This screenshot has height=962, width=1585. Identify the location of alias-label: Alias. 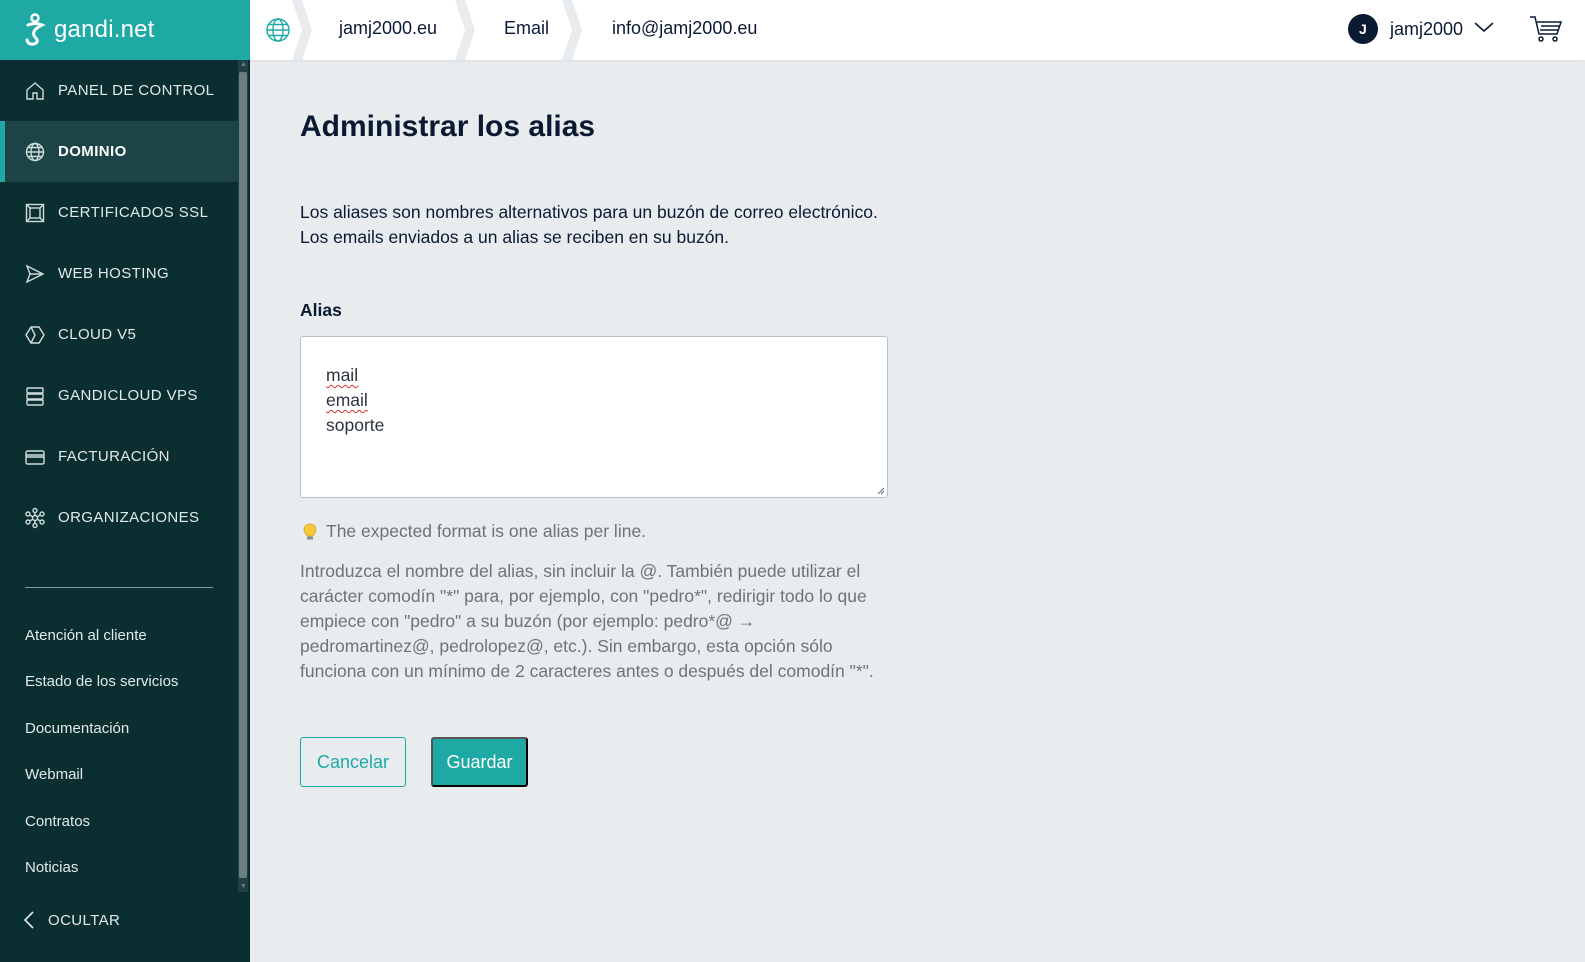
(321, 310).